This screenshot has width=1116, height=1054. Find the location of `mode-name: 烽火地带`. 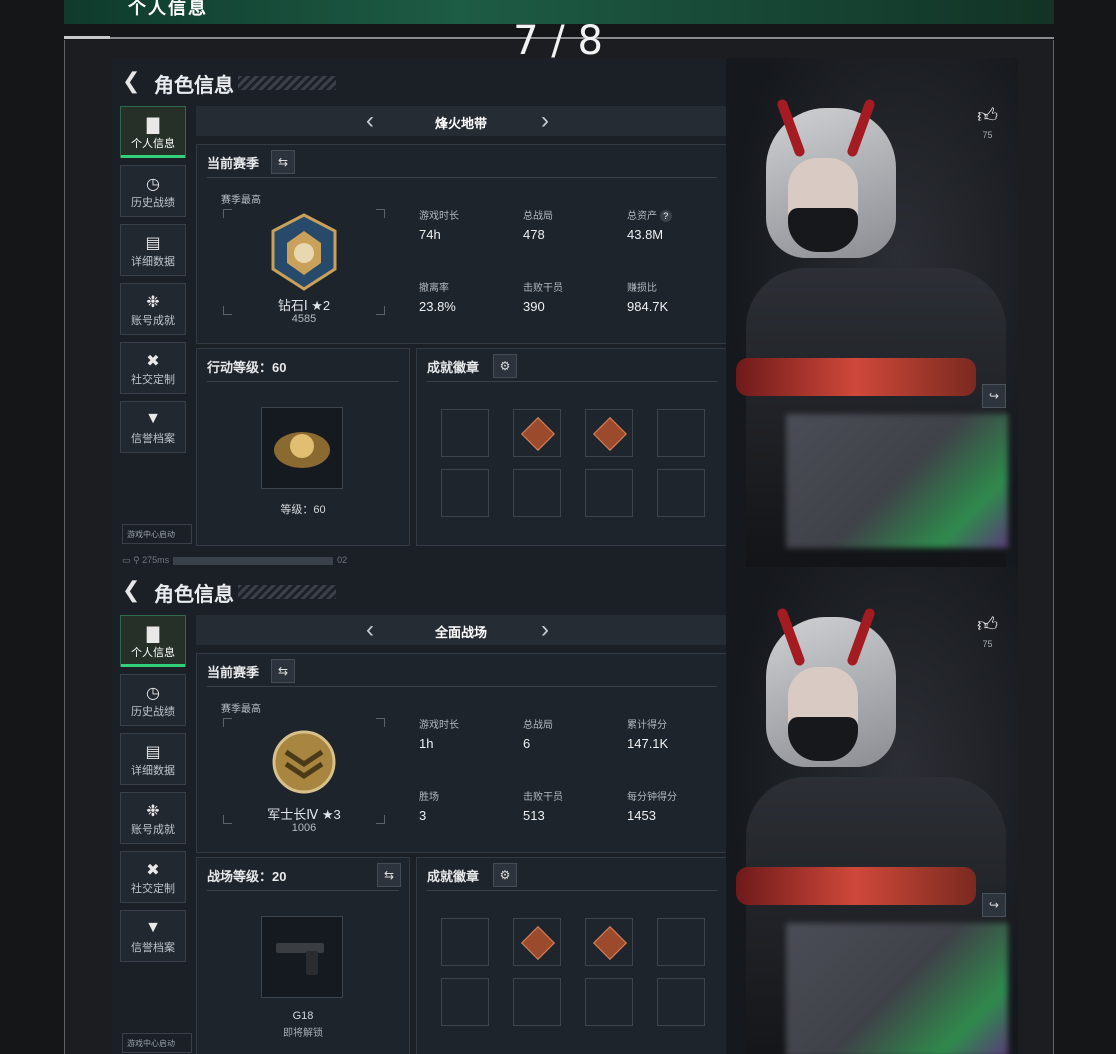

mode-name: 烽火地带 is located at coordinates (460, 123).